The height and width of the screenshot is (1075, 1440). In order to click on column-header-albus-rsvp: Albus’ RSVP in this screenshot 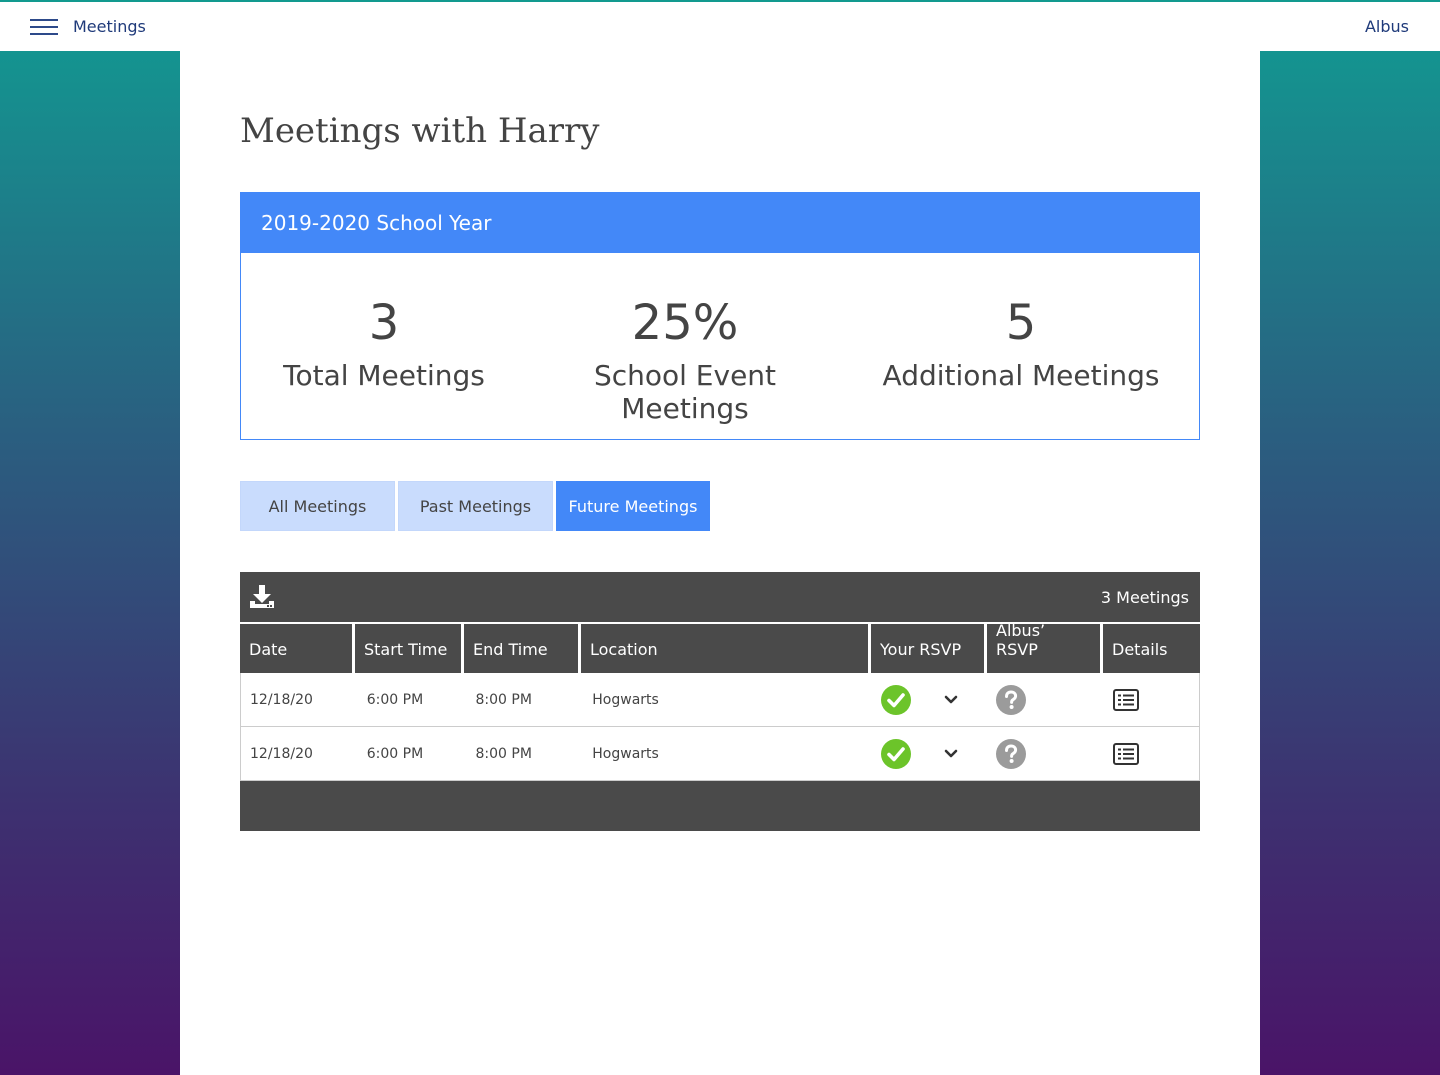, I will do `click(1045, 647)`.